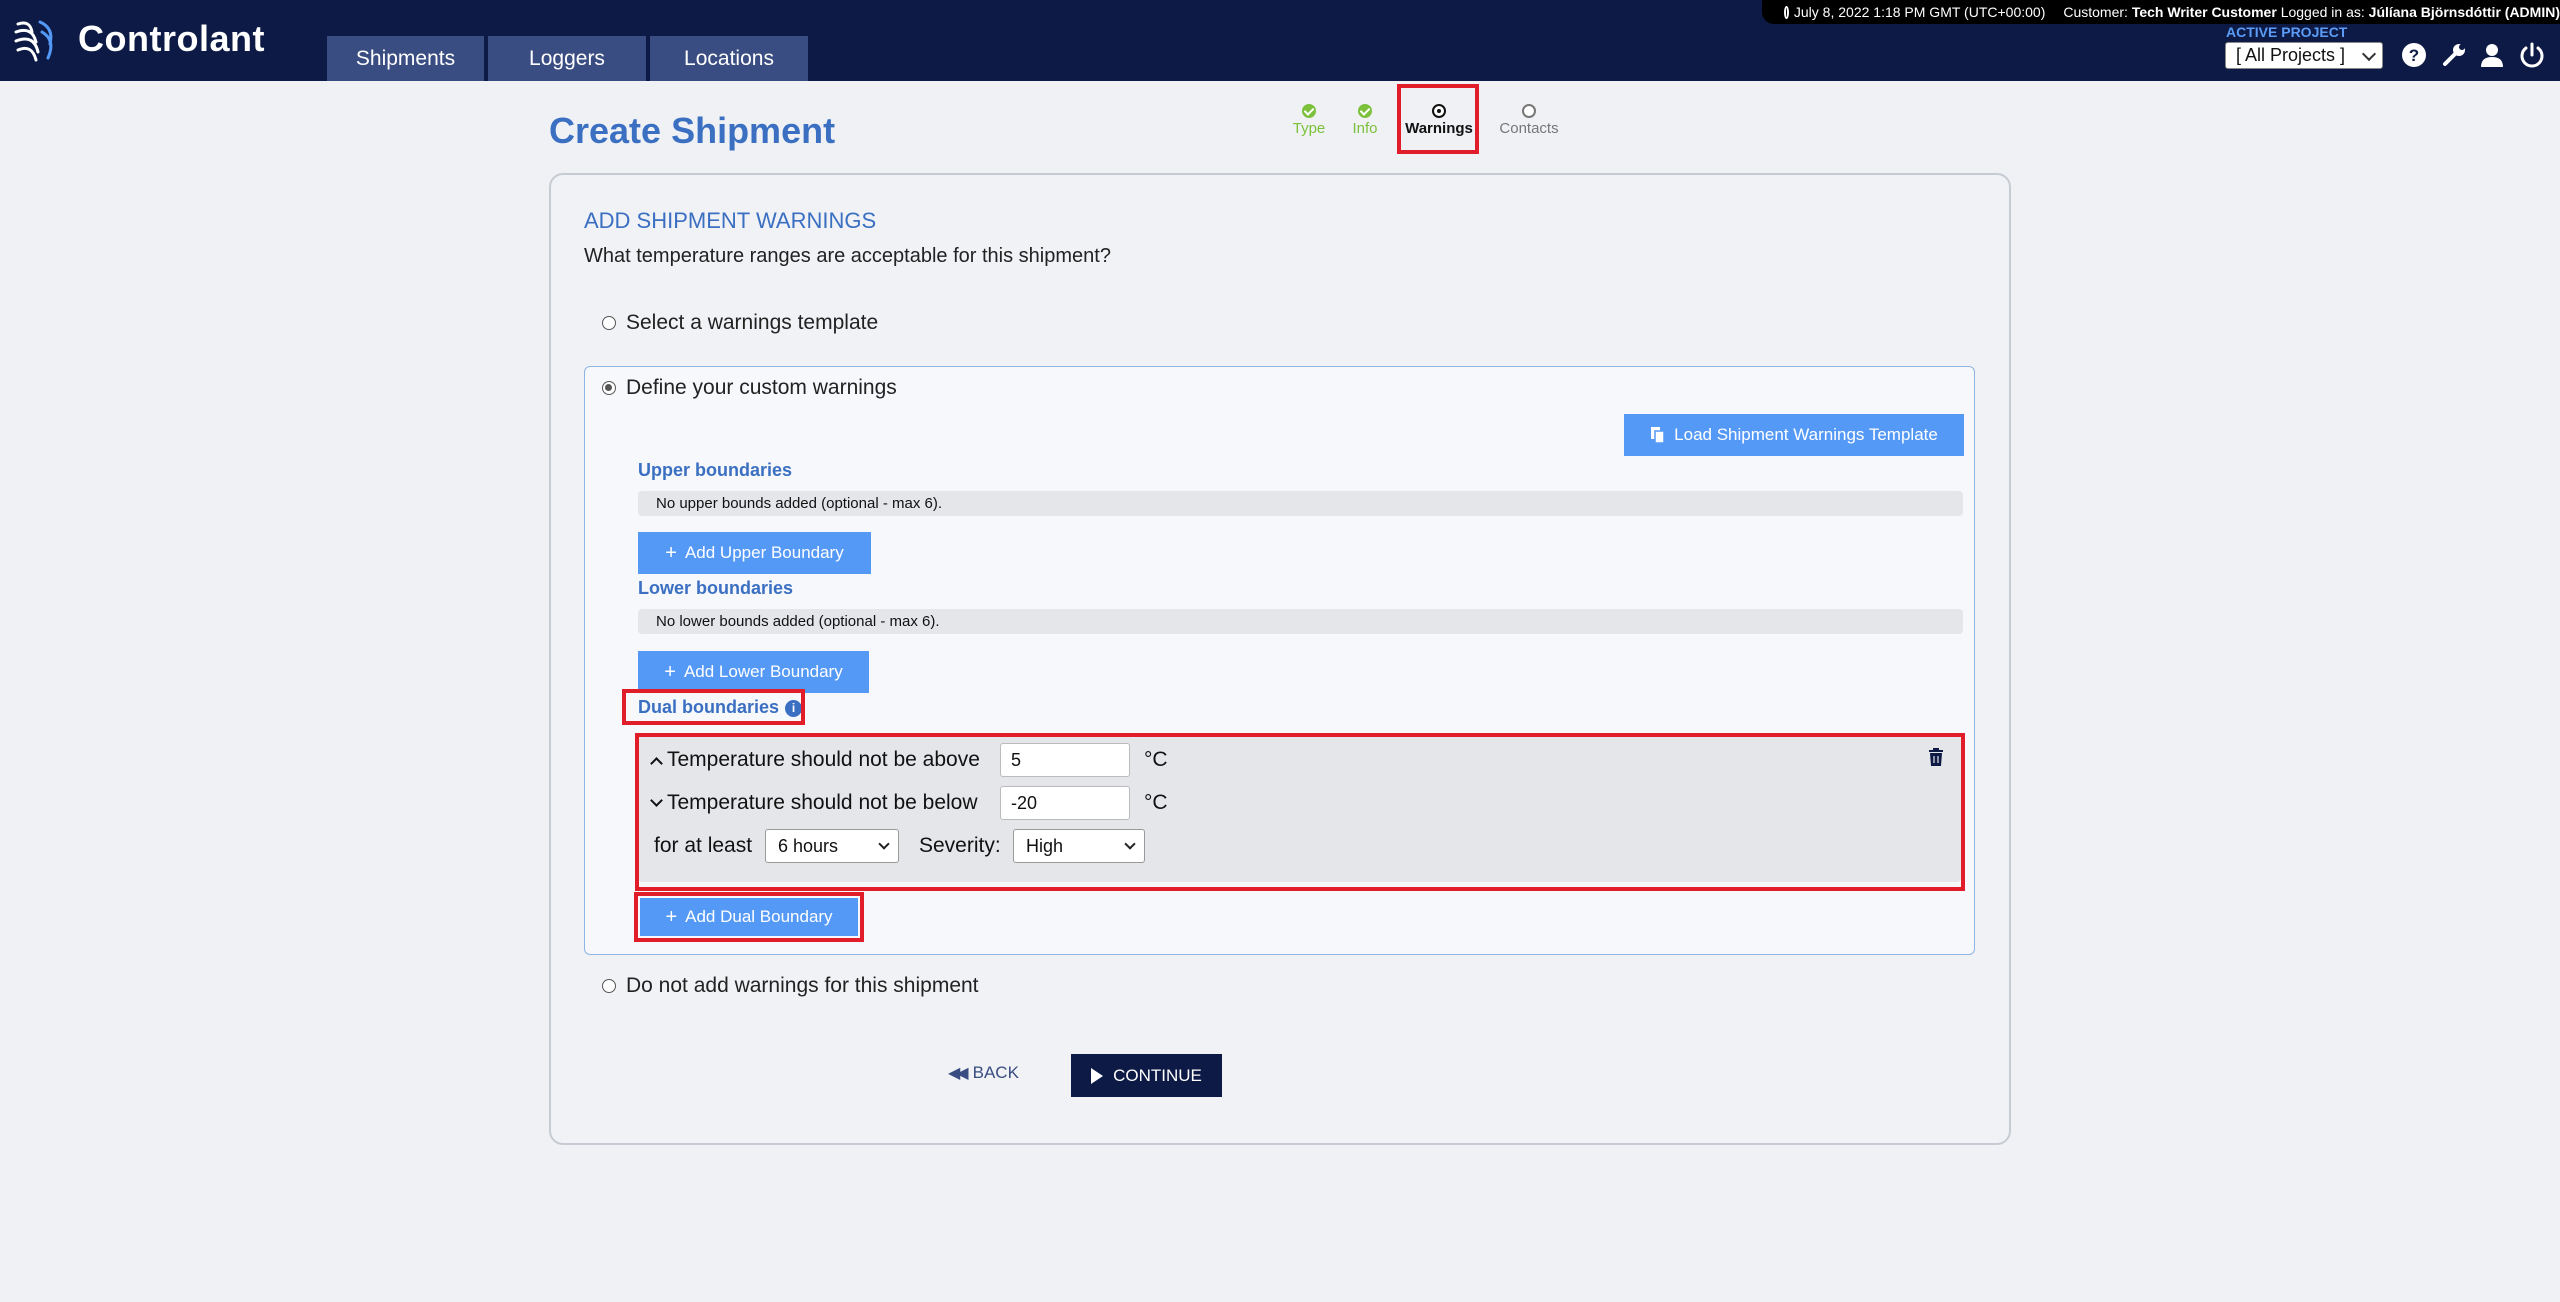  What do you see at coordinates (609, 986) in the screenshot?
I see `radio-no-warnings` at bounding box center [609, 986].